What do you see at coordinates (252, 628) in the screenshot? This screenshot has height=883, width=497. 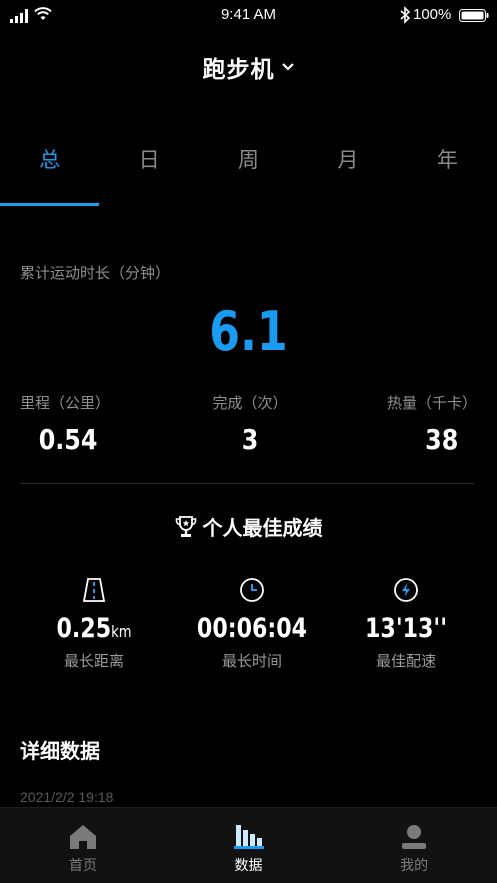 I see `record-time-value: 00:06:04` at bounding box center [252, 628].